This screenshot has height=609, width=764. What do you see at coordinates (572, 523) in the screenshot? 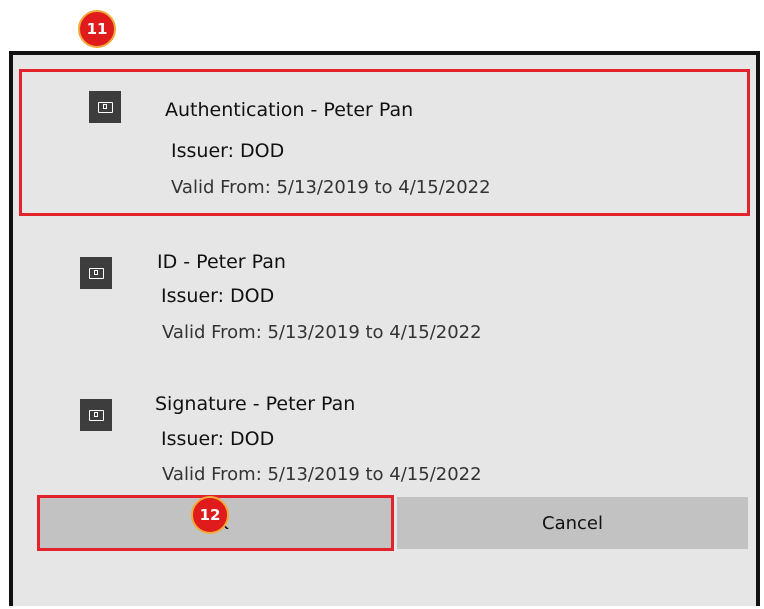
I see `cancel-button: Cancel` at bounding box center [572, 523].